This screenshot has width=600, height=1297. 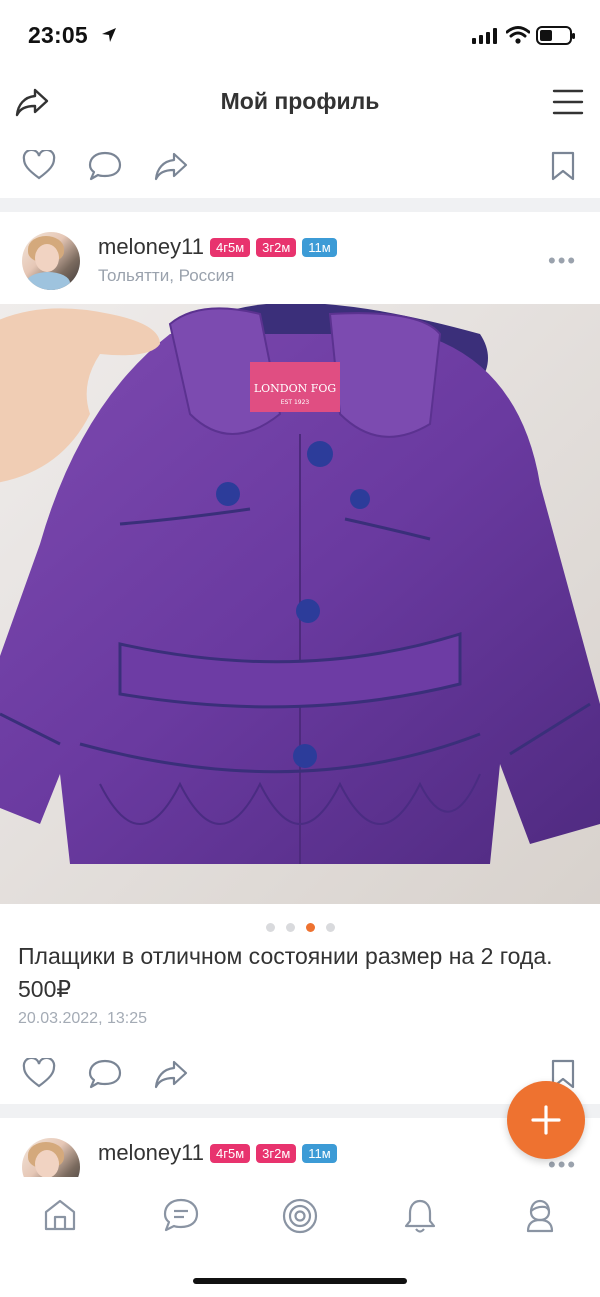 I want to click on post-separator, so click(x=300, y=205).